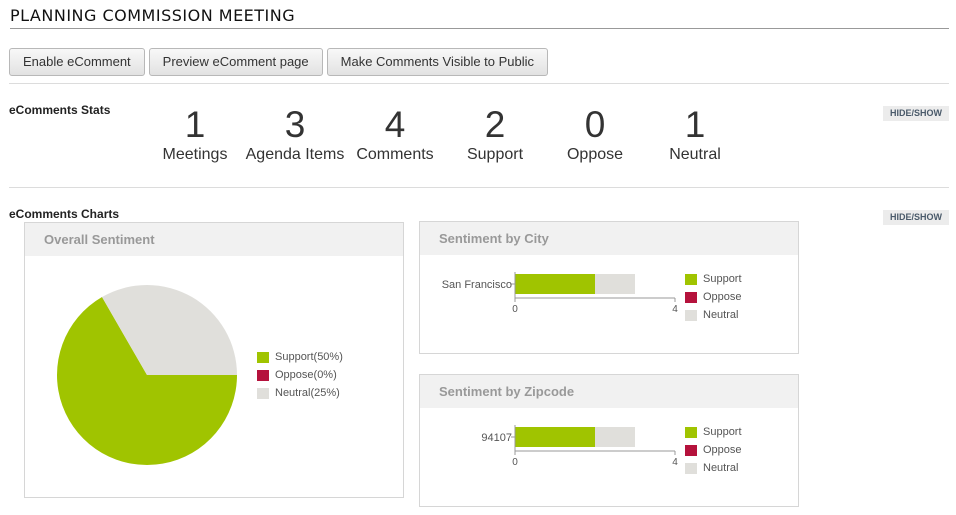 The width and height of the screenshot is (956, 515). I want to click on charts-hide-show-button: HIDE/SHOW, so click(916, 217).